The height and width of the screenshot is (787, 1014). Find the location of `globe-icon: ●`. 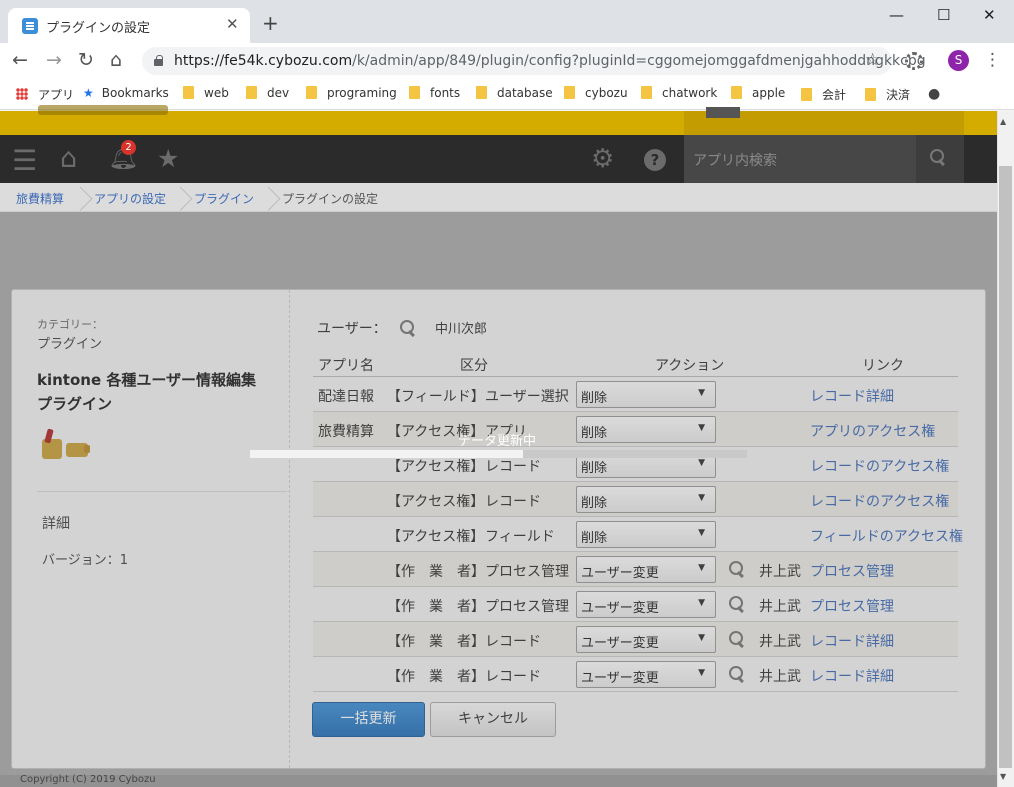

globe-icon: ● is located at coordinates (934, 94).